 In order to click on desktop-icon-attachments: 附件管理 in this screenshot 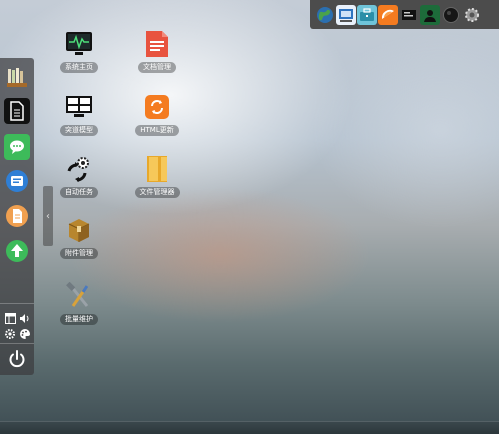, I will do `click(79, 237)`.